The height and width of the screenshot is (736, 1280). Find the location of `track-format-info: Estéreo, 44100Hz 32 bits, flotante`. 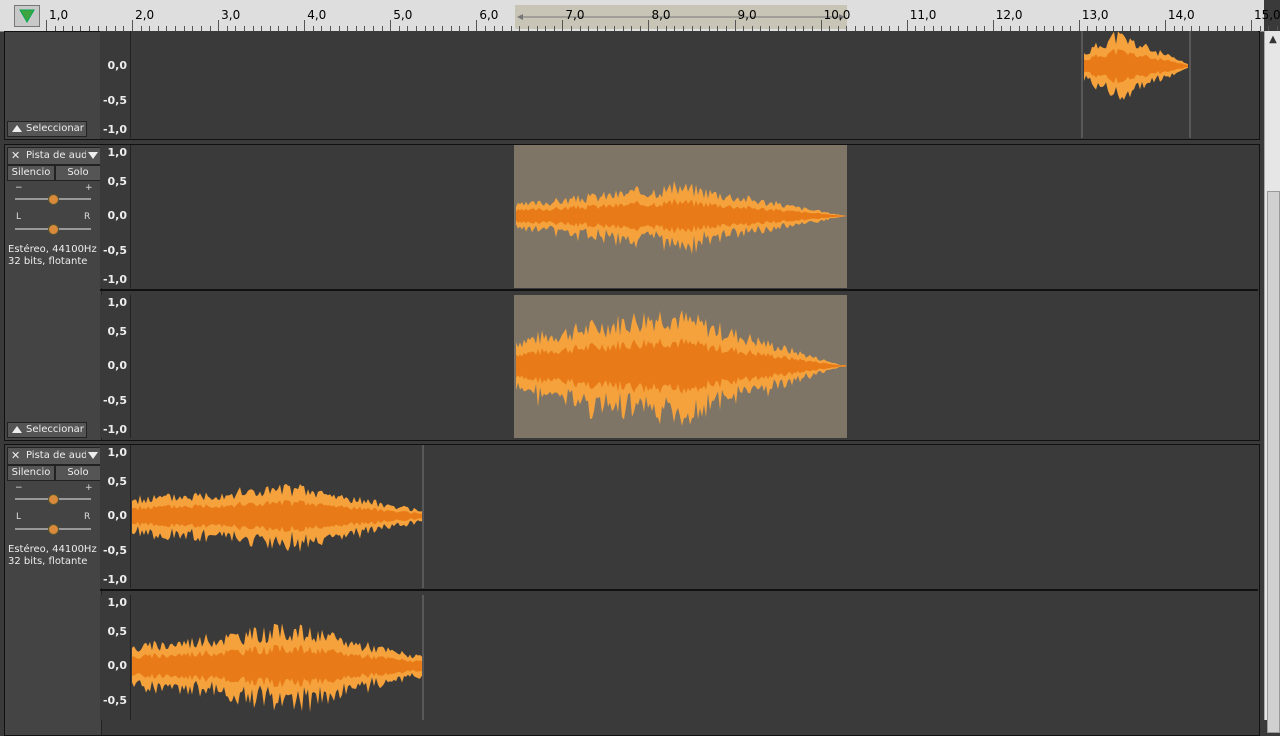

track-format-info: Estéreo, 44100Hz 32 bits, flotante is located at coordinates (52, 256).